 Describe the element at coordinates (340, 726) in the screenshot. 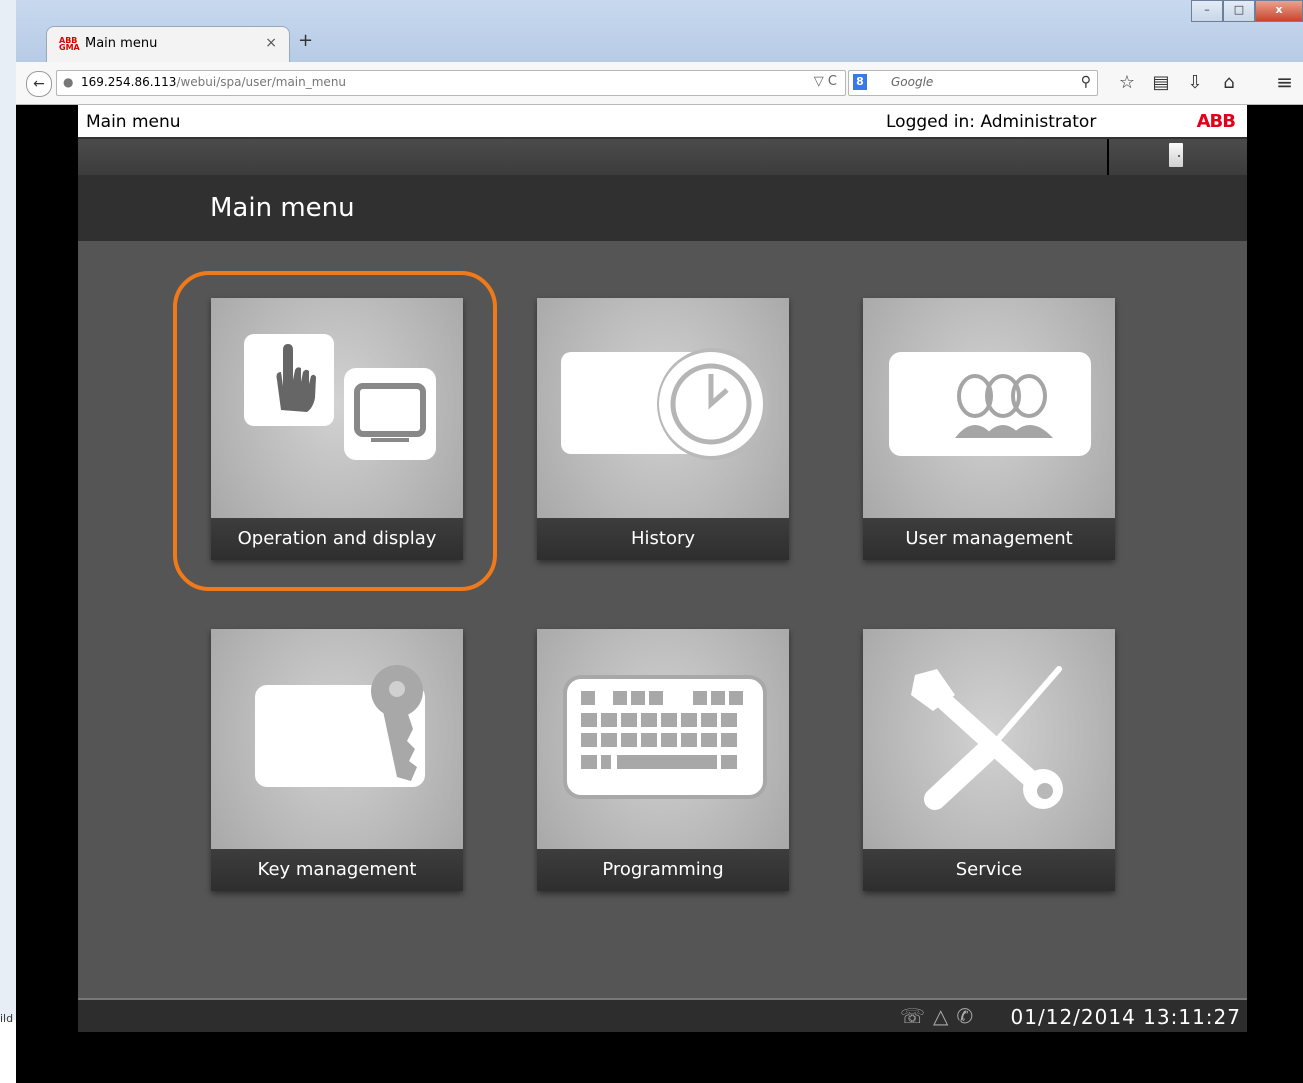

I see `key-icon` at that location.